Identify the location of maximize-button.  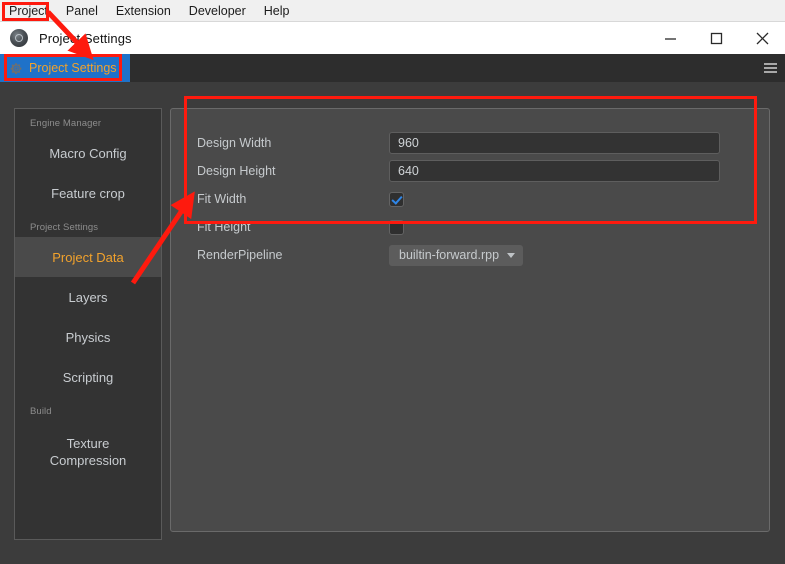
(716, 38).